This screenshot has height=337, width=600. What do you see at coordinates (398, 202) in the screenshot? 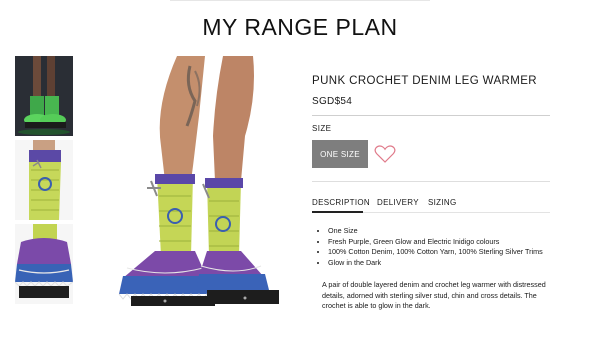
I see `tab-delivery: DELIVERY` at bounding box center [398, 202].